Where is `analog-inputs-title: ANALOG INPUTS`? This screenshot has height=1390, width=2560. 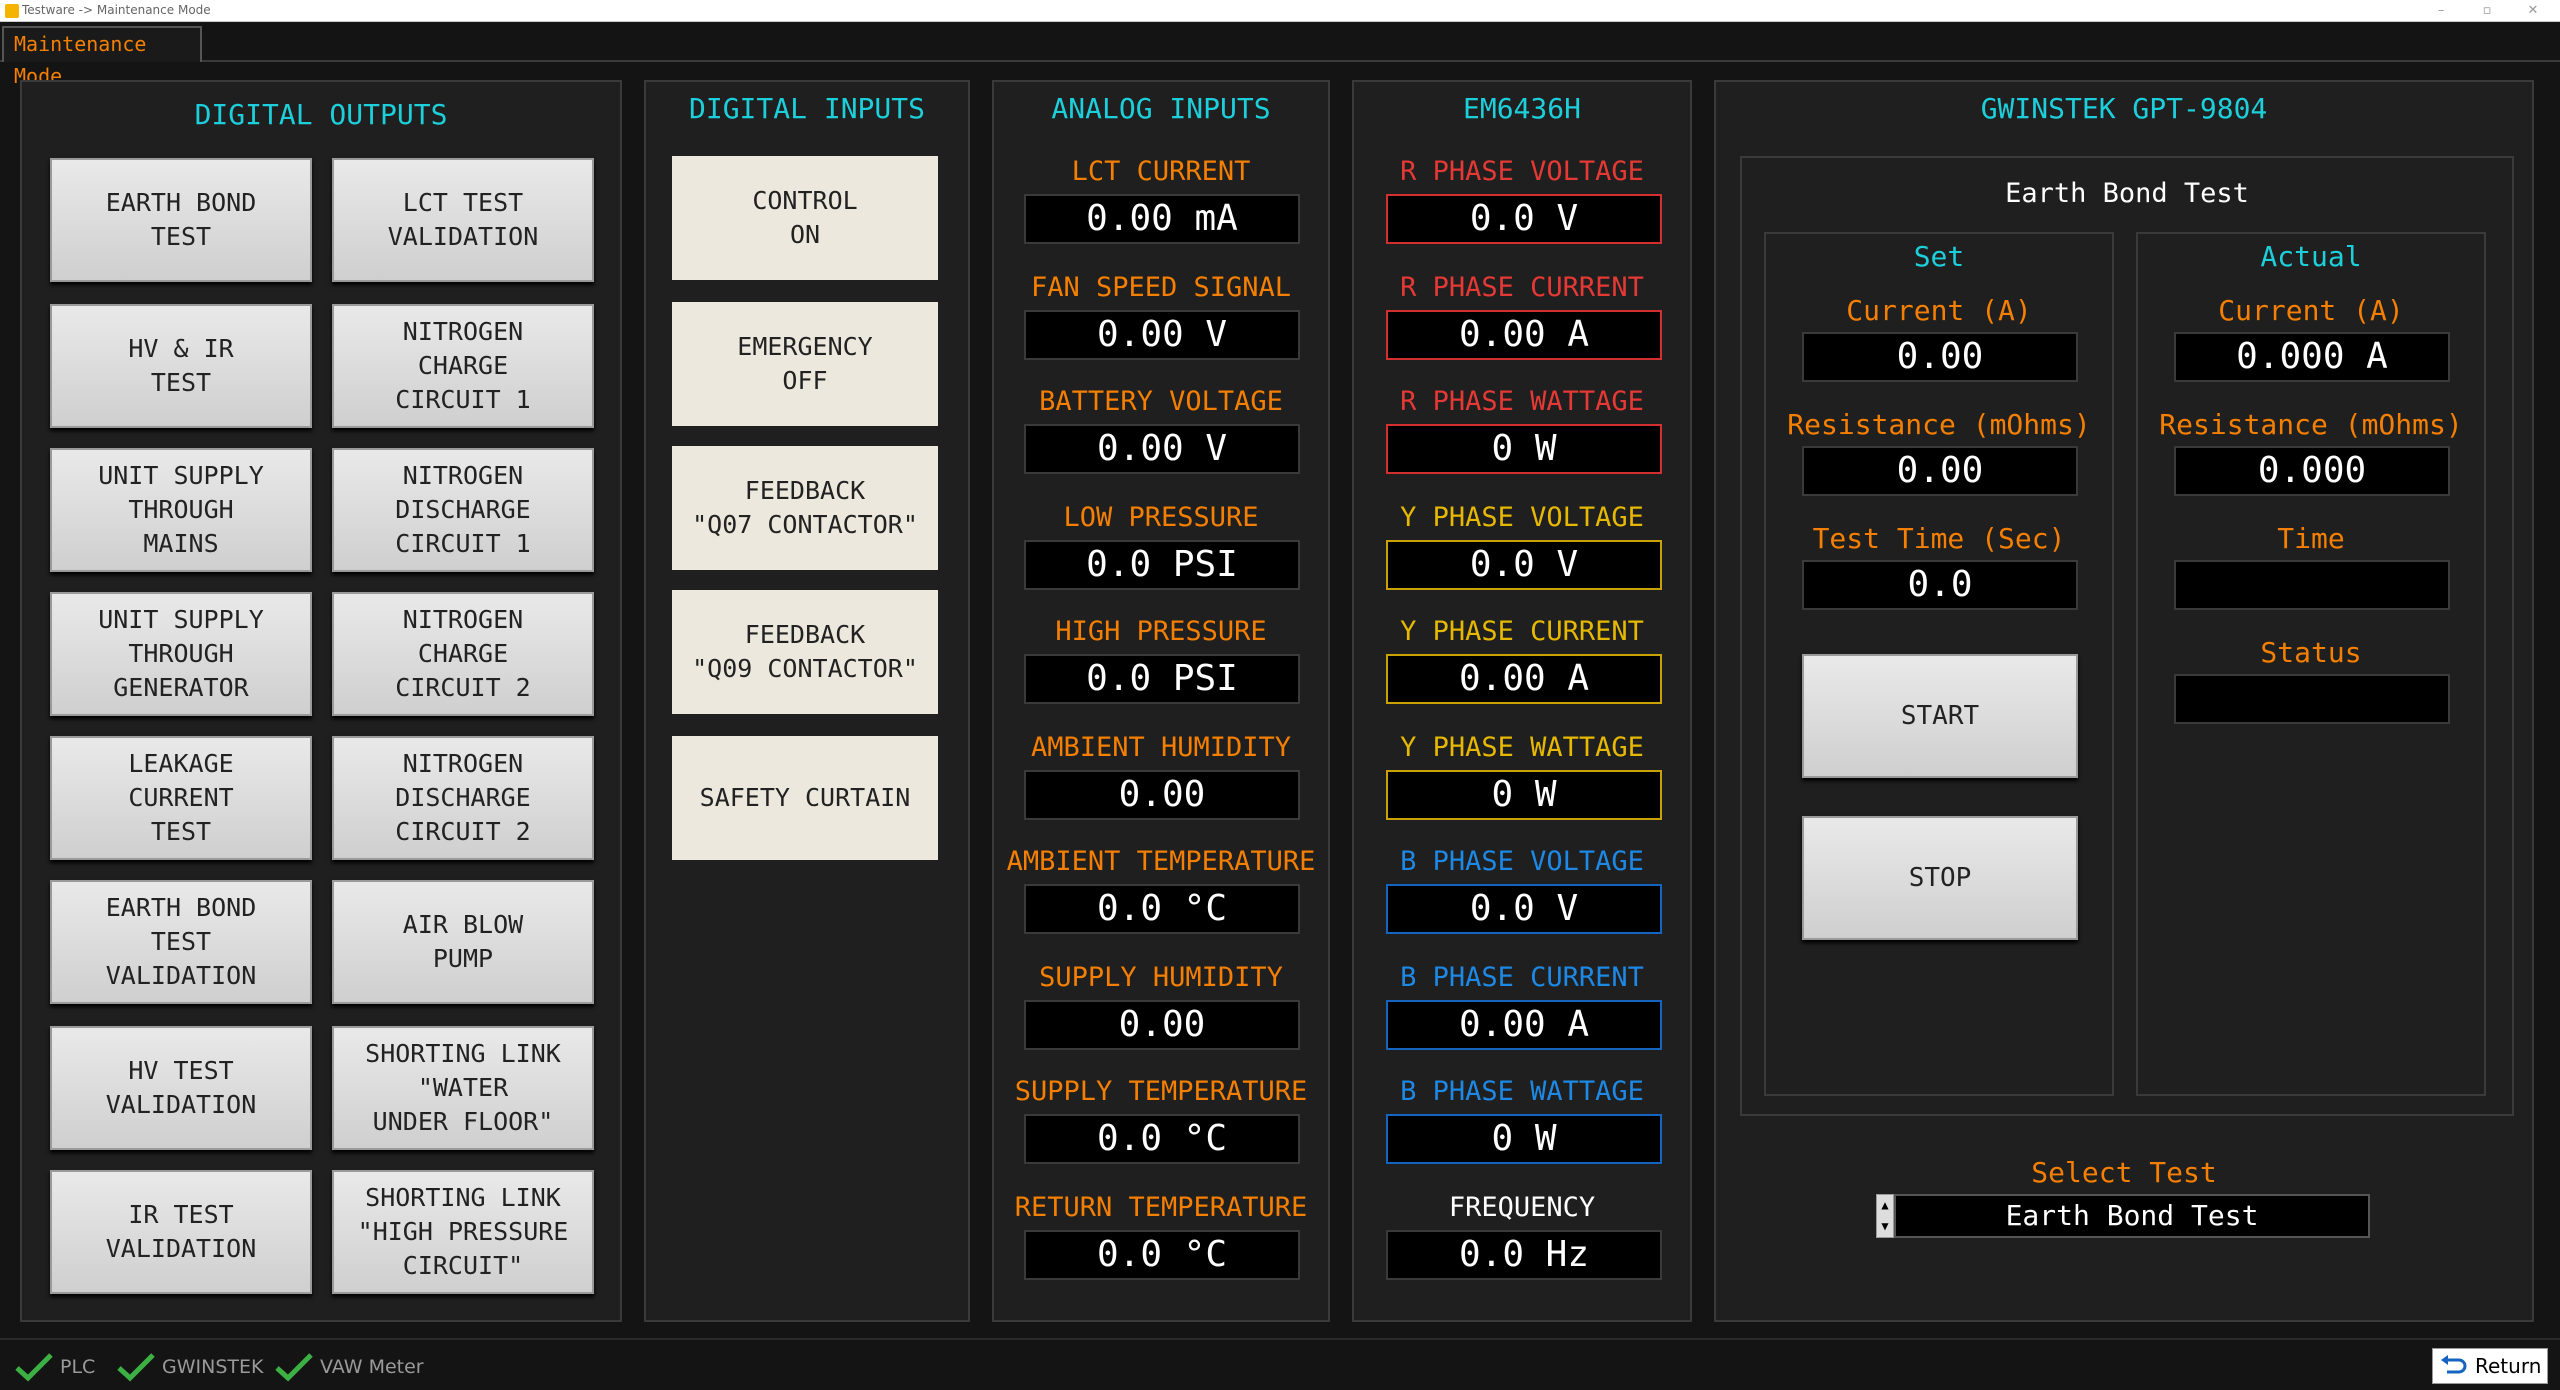 analog-inputs-title: ANALOG INPUTS is located at coordinates (1161, 108).